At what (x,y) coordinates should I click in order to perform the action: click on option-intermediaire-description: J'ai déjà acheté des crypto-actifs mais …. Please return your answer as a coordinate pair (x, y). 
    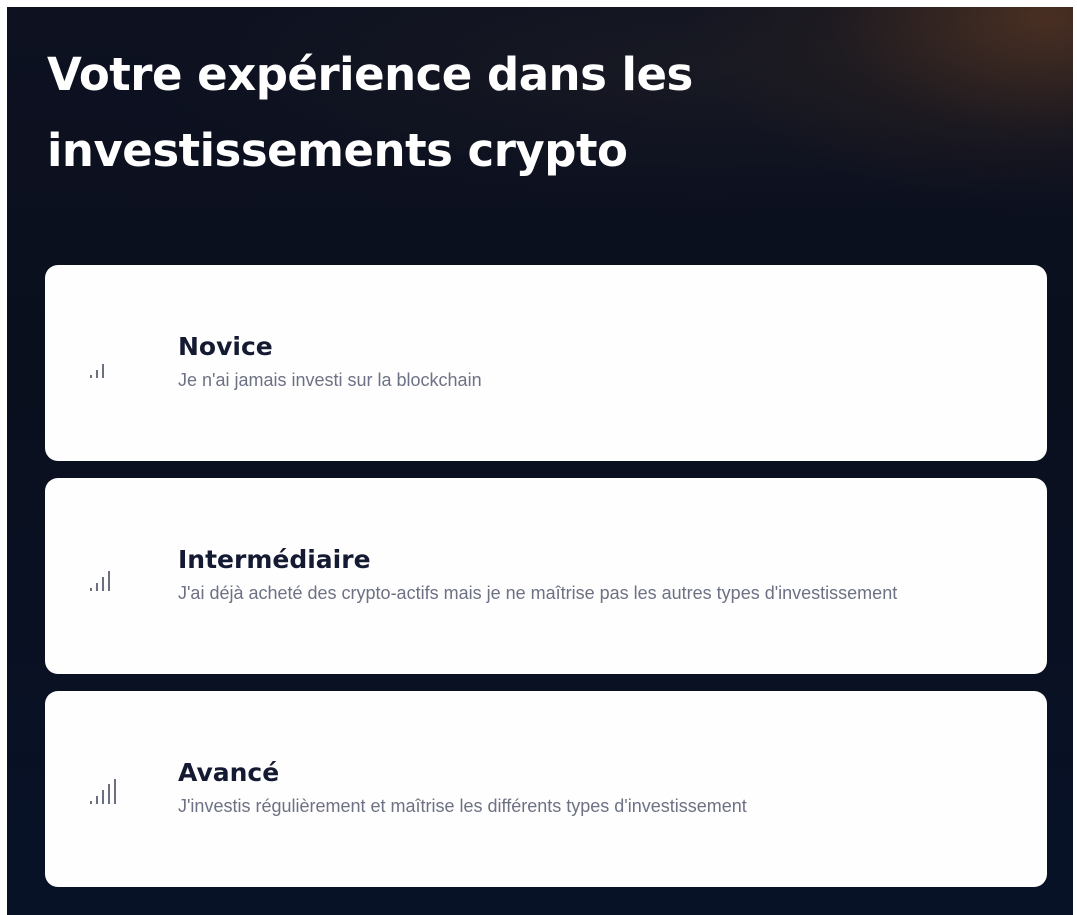
    Looking at the image, I should click on (538, 593).